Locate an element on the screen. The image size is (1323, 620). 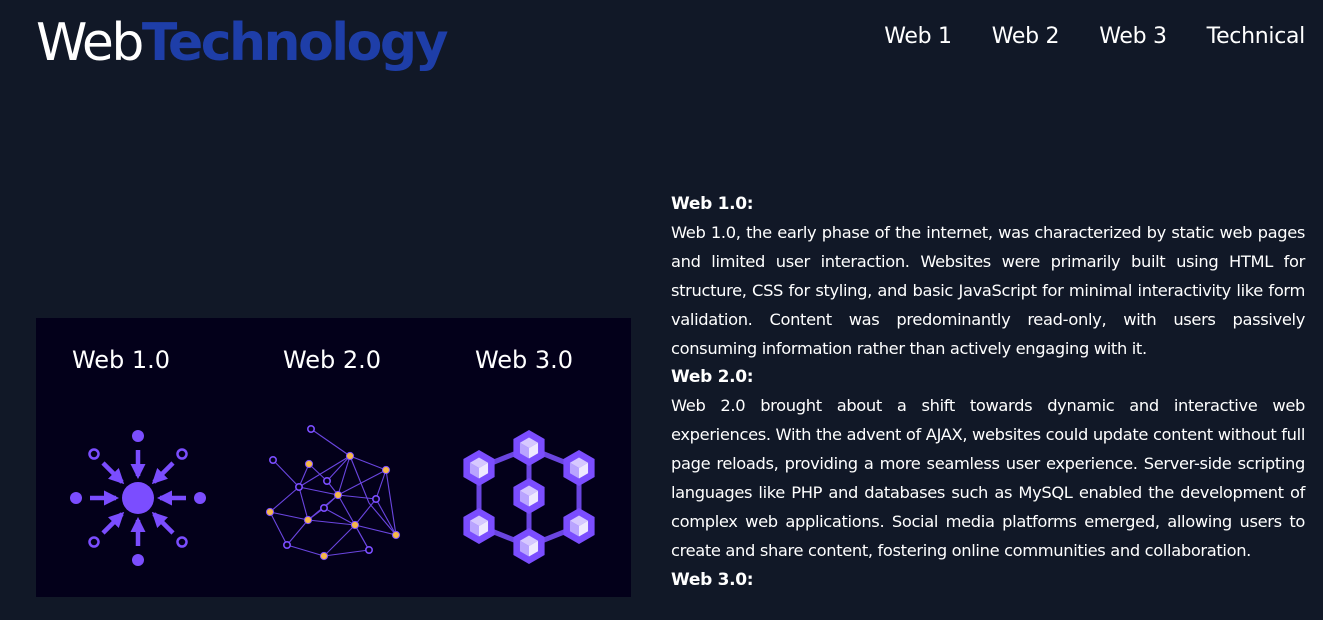
nav-link-web-3: Web 3 is located at coordinates (1133, 36).